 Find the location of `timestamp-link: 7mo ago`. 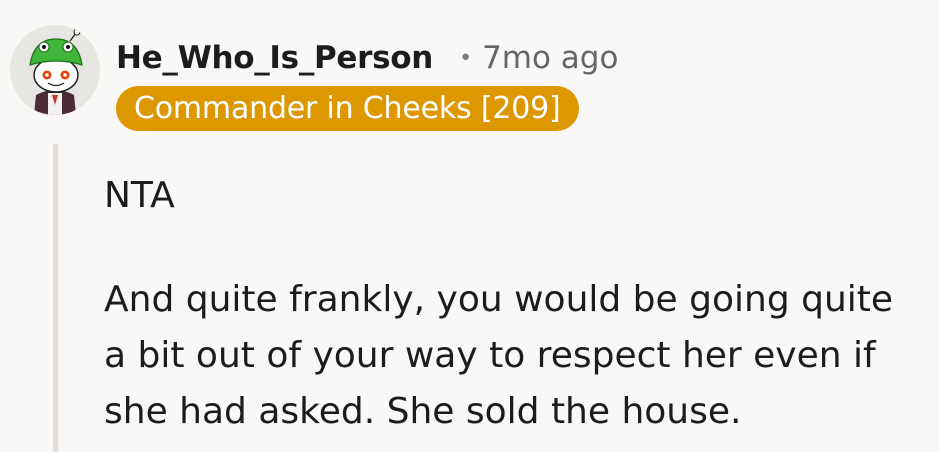

timestamp-link: 7mo ago is located at coordinates (550, 58).